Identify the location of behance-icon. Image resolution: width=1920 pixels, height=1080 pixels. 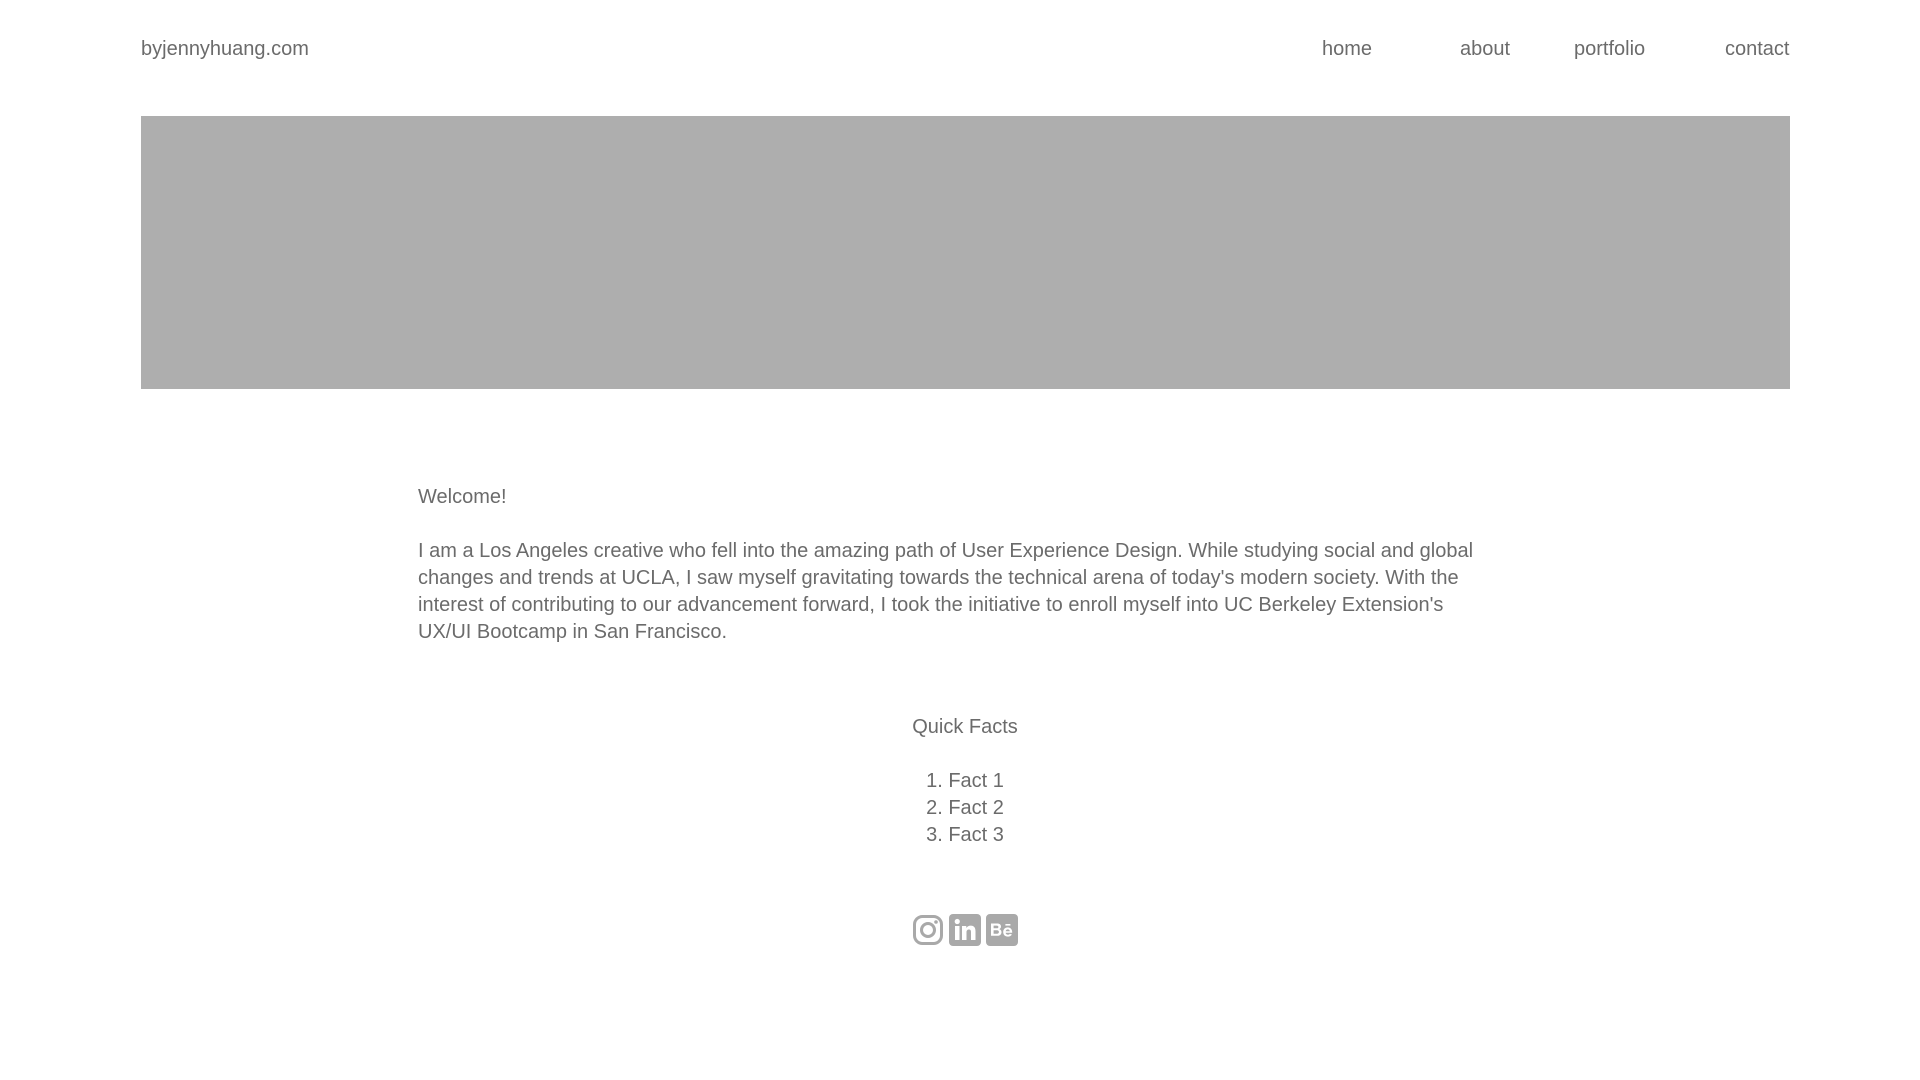
(1002, 930).